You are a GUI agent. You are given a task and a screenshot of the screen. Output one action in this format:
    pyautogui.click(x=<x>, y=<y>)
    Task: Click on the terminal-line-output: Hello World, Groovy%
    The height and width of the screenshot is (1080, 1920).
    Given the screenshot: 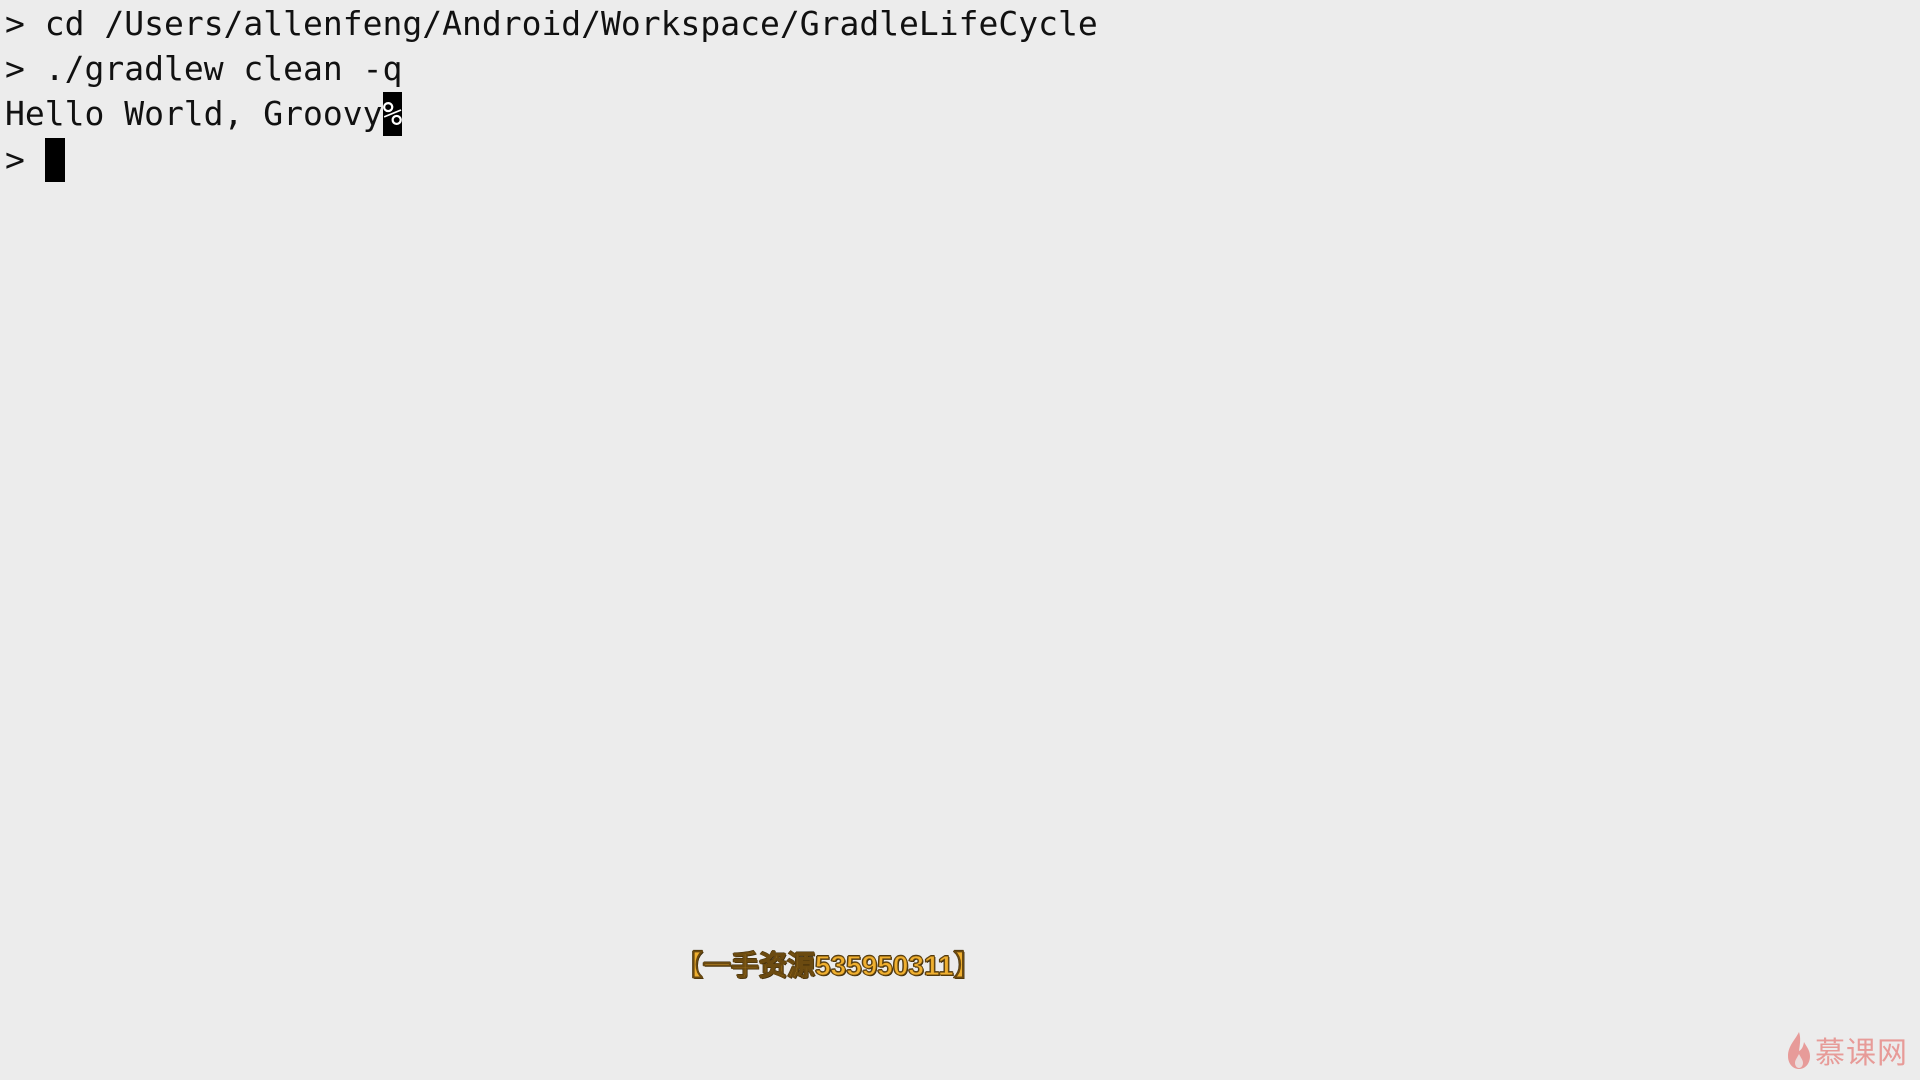 What is the action you would take?
    pyautogui.click(x=204, y=114)
    